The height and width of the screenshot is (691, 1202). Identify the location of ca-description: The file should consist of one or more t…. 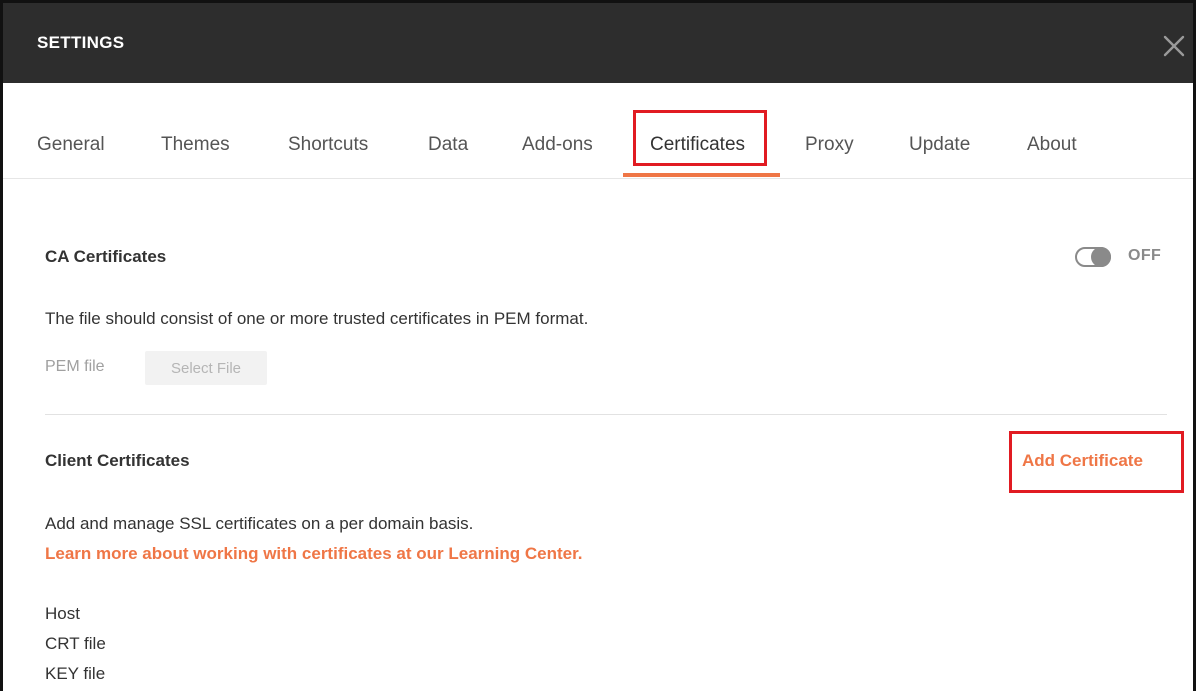
(317, 318).